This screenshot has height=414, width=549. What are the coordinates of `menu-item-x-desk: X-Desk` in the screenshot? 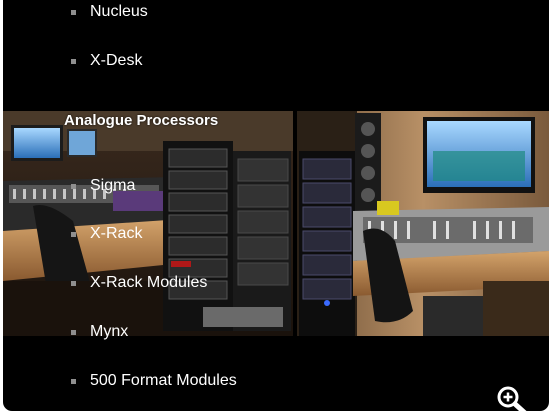 It's located at (106, 61).